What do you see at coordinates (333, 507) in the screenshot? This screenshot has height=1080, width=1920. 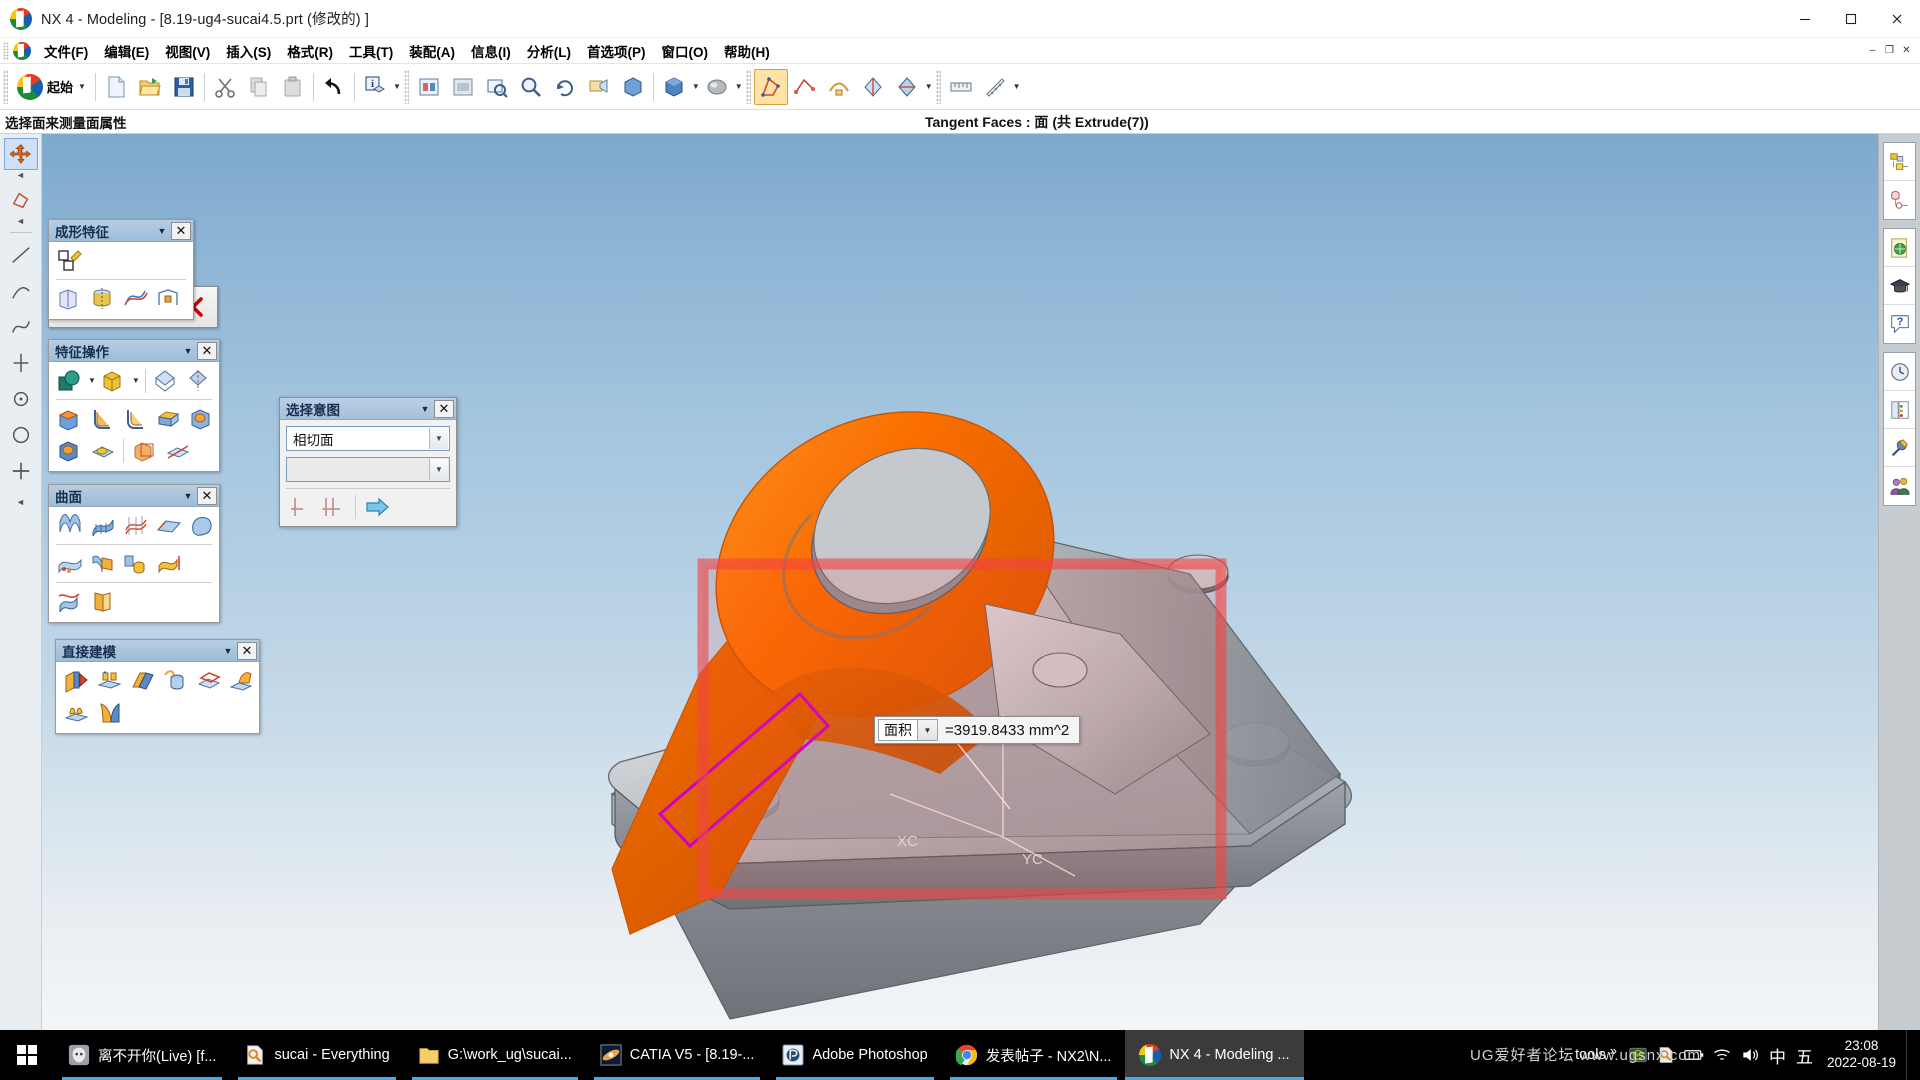 I see `si-chain-button` at bounding box center [333, 507].